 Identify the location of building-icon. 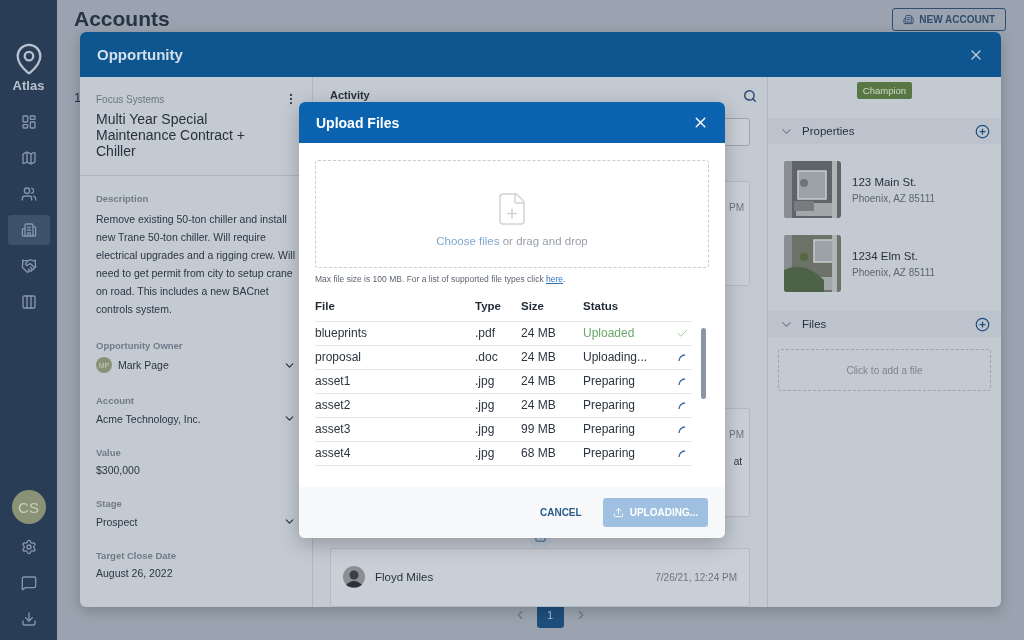
(909, 19).